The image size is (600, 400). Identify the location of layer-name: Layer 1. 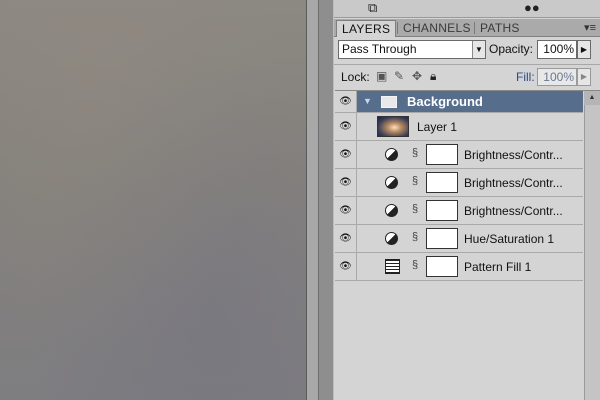
(437, 127).